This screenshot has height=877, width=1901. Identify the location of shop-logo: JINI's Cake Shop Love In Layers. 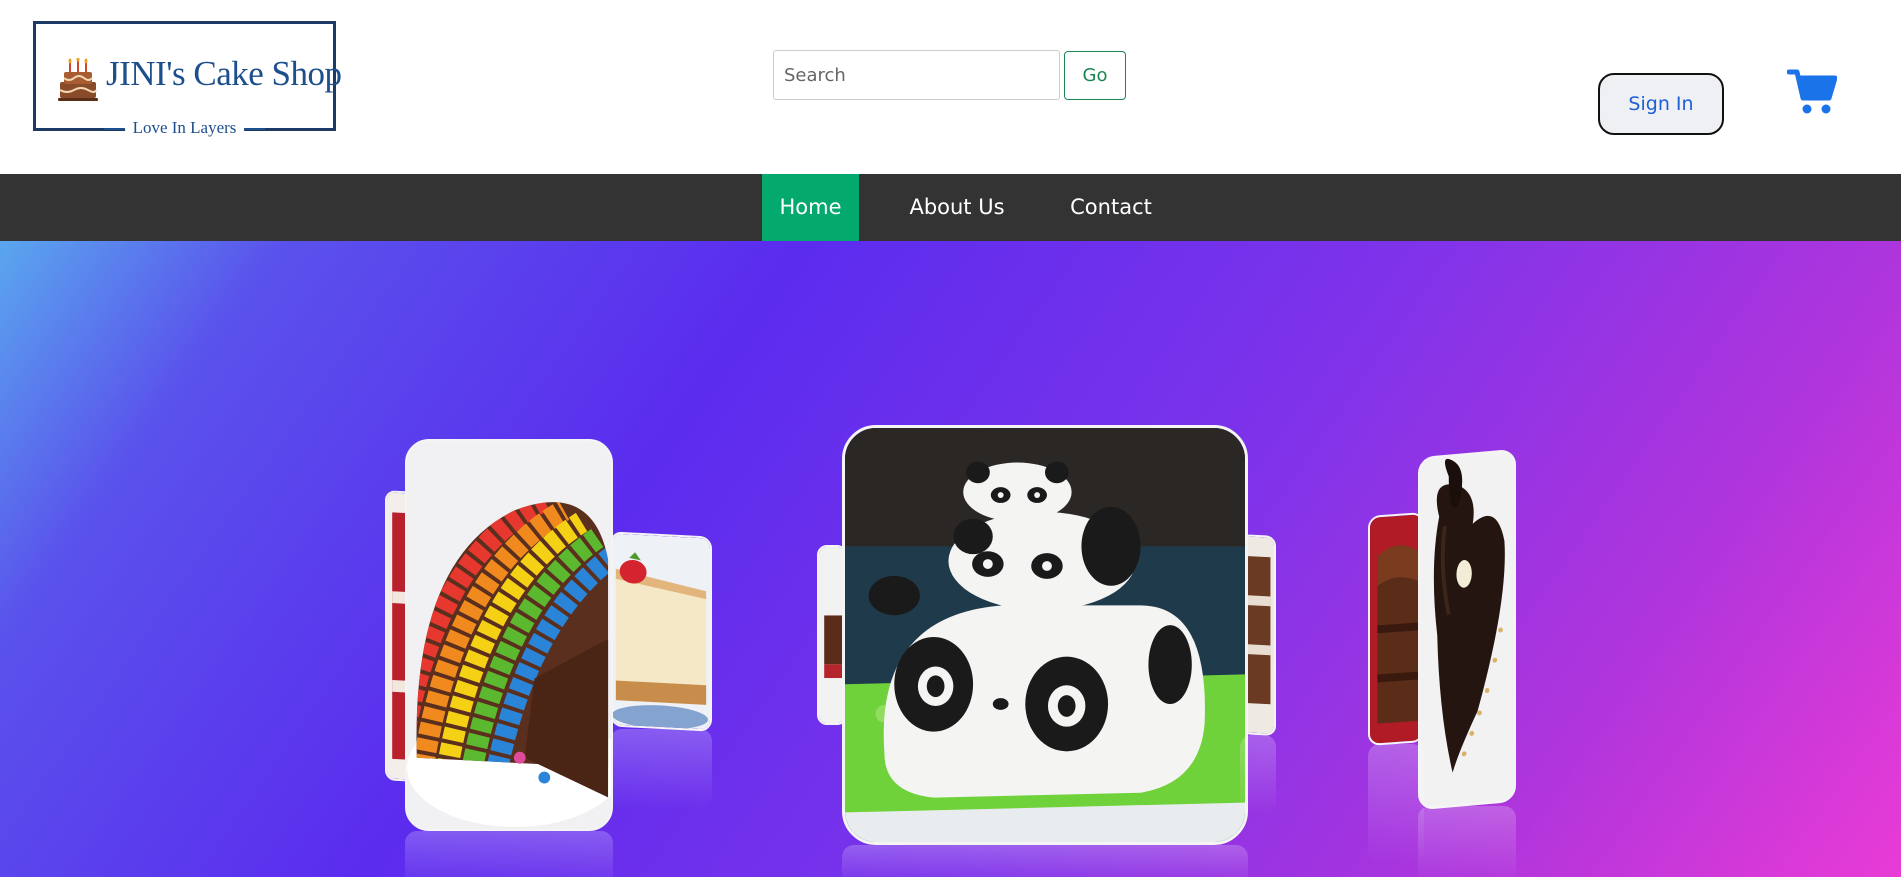
(187, 79).